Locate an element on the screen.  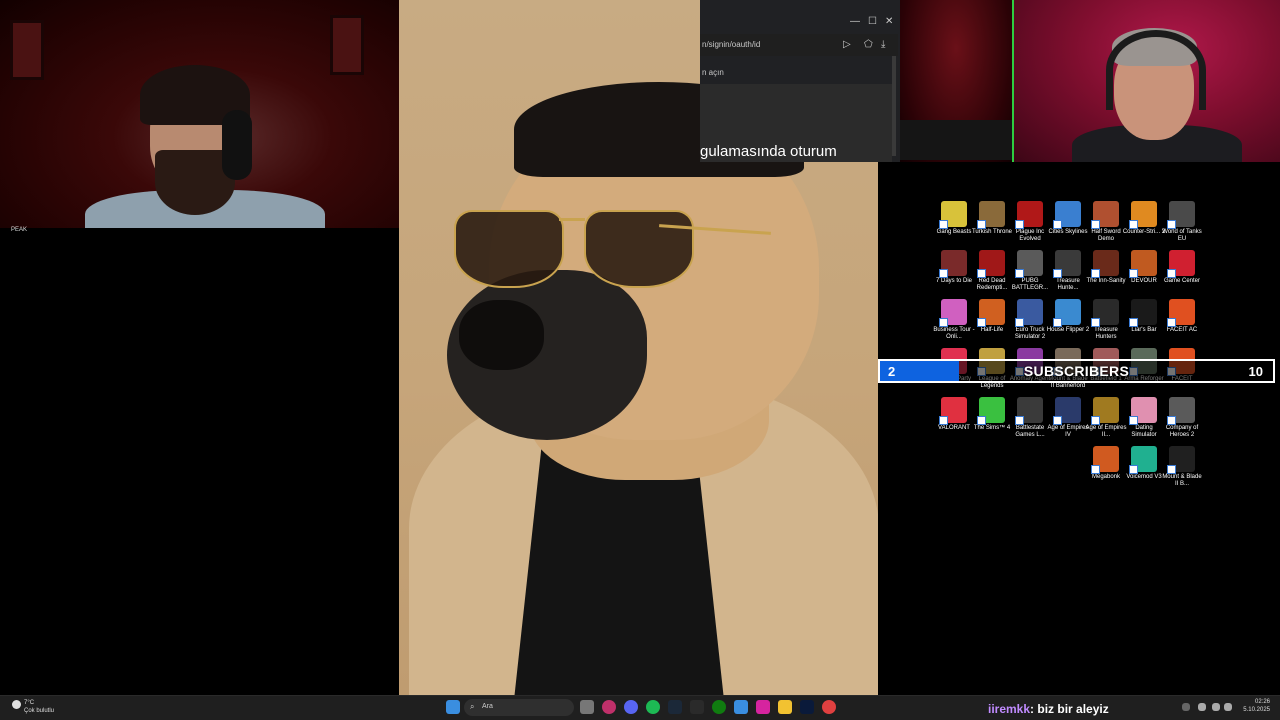
network-icon is located at coordinates (1216, 707).